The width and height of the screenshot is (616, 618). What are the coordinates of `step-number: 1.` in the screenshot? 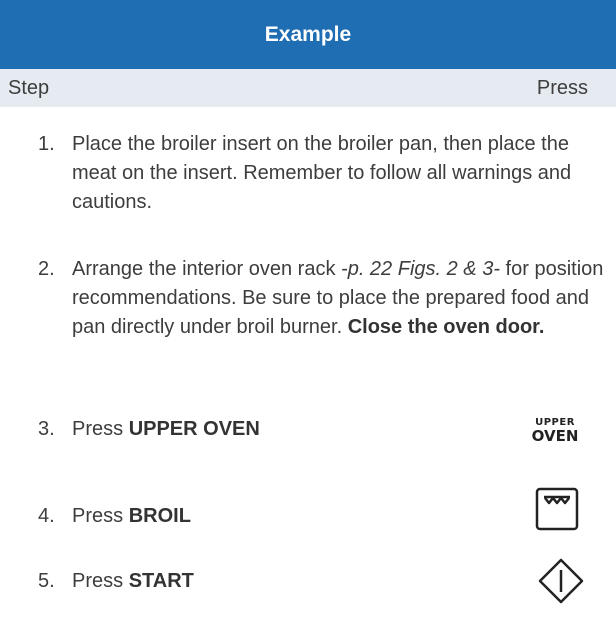 It's located at (46, 144).